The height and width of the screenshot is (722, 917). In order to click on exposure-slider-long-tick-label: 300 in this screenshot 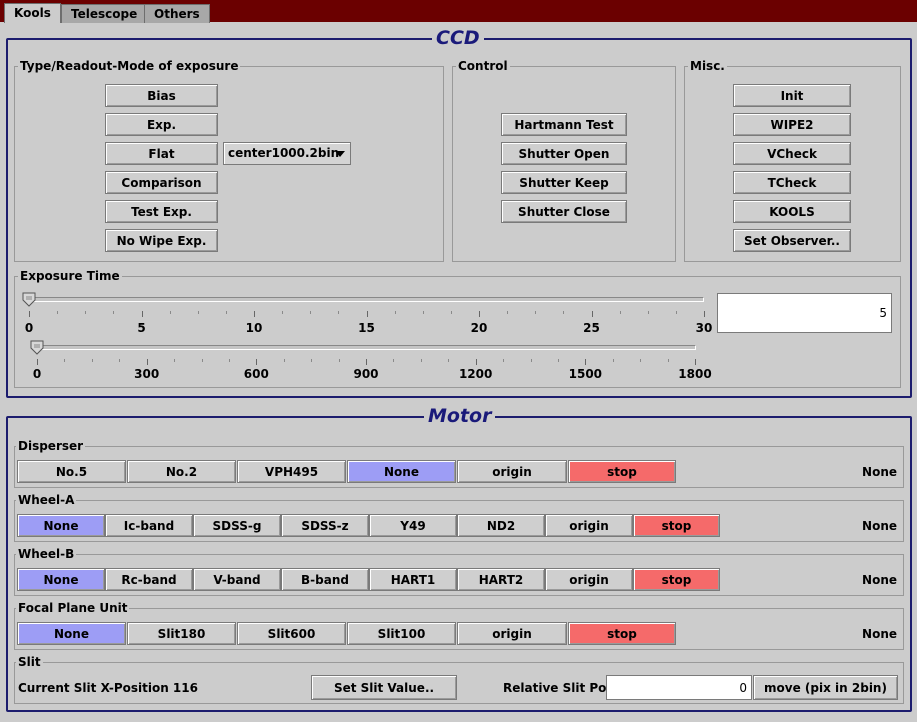, I will do `click(147, 374)`.